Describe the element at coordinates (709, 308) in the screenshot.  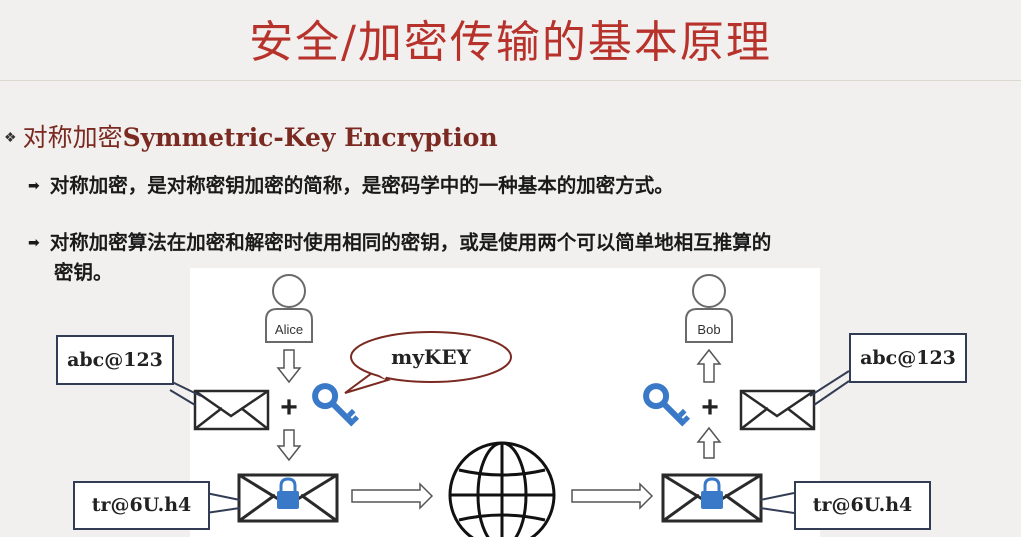
I see `bob-user-icon: Bob` at that location.